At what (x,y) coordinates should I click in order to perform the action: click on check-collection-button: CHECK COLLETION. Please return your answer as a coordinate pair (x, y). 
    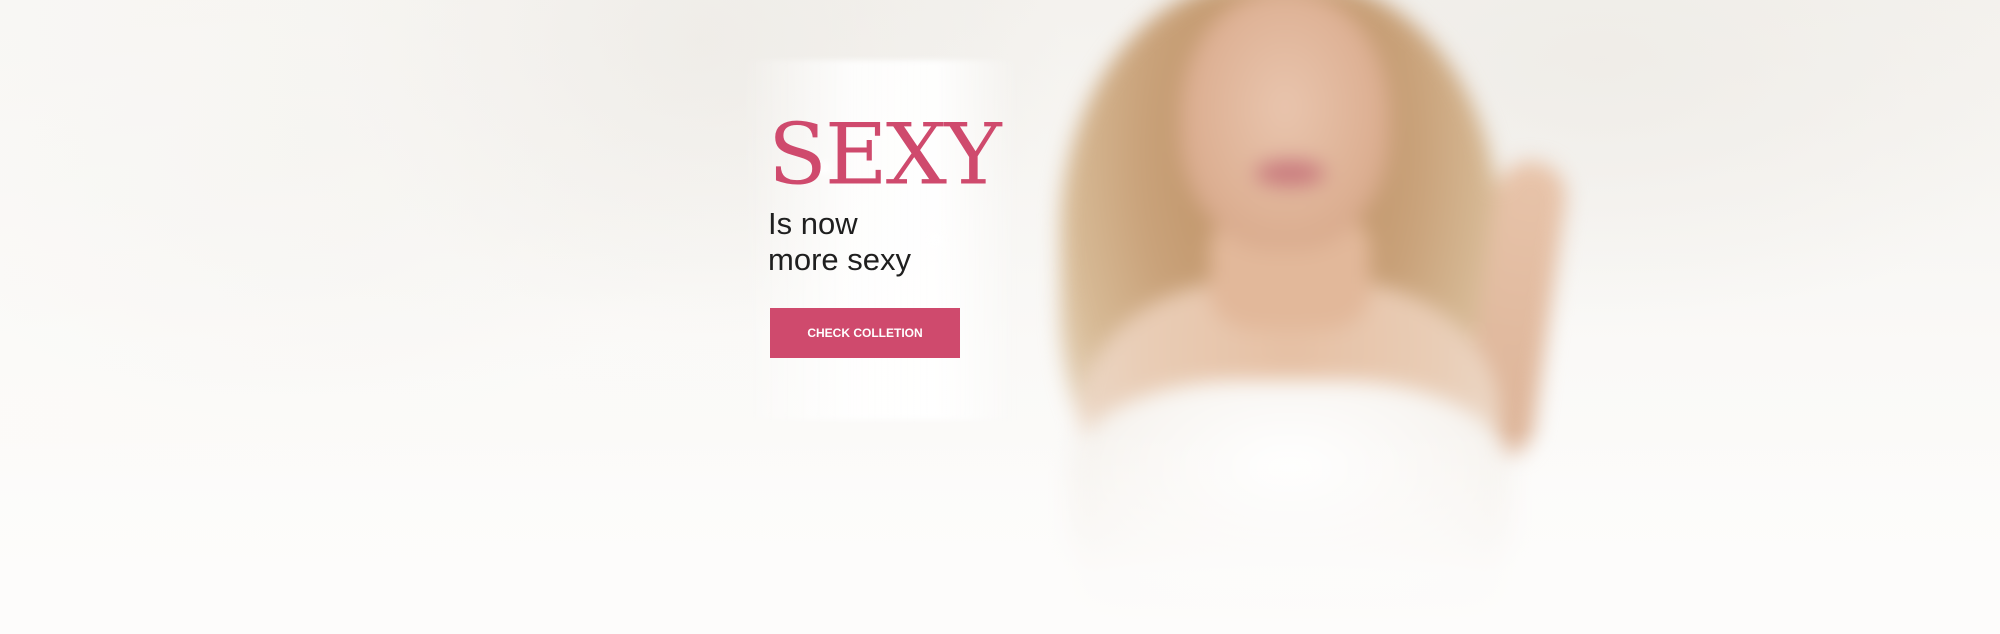
    Looking at the image, I should click on (865, 333).